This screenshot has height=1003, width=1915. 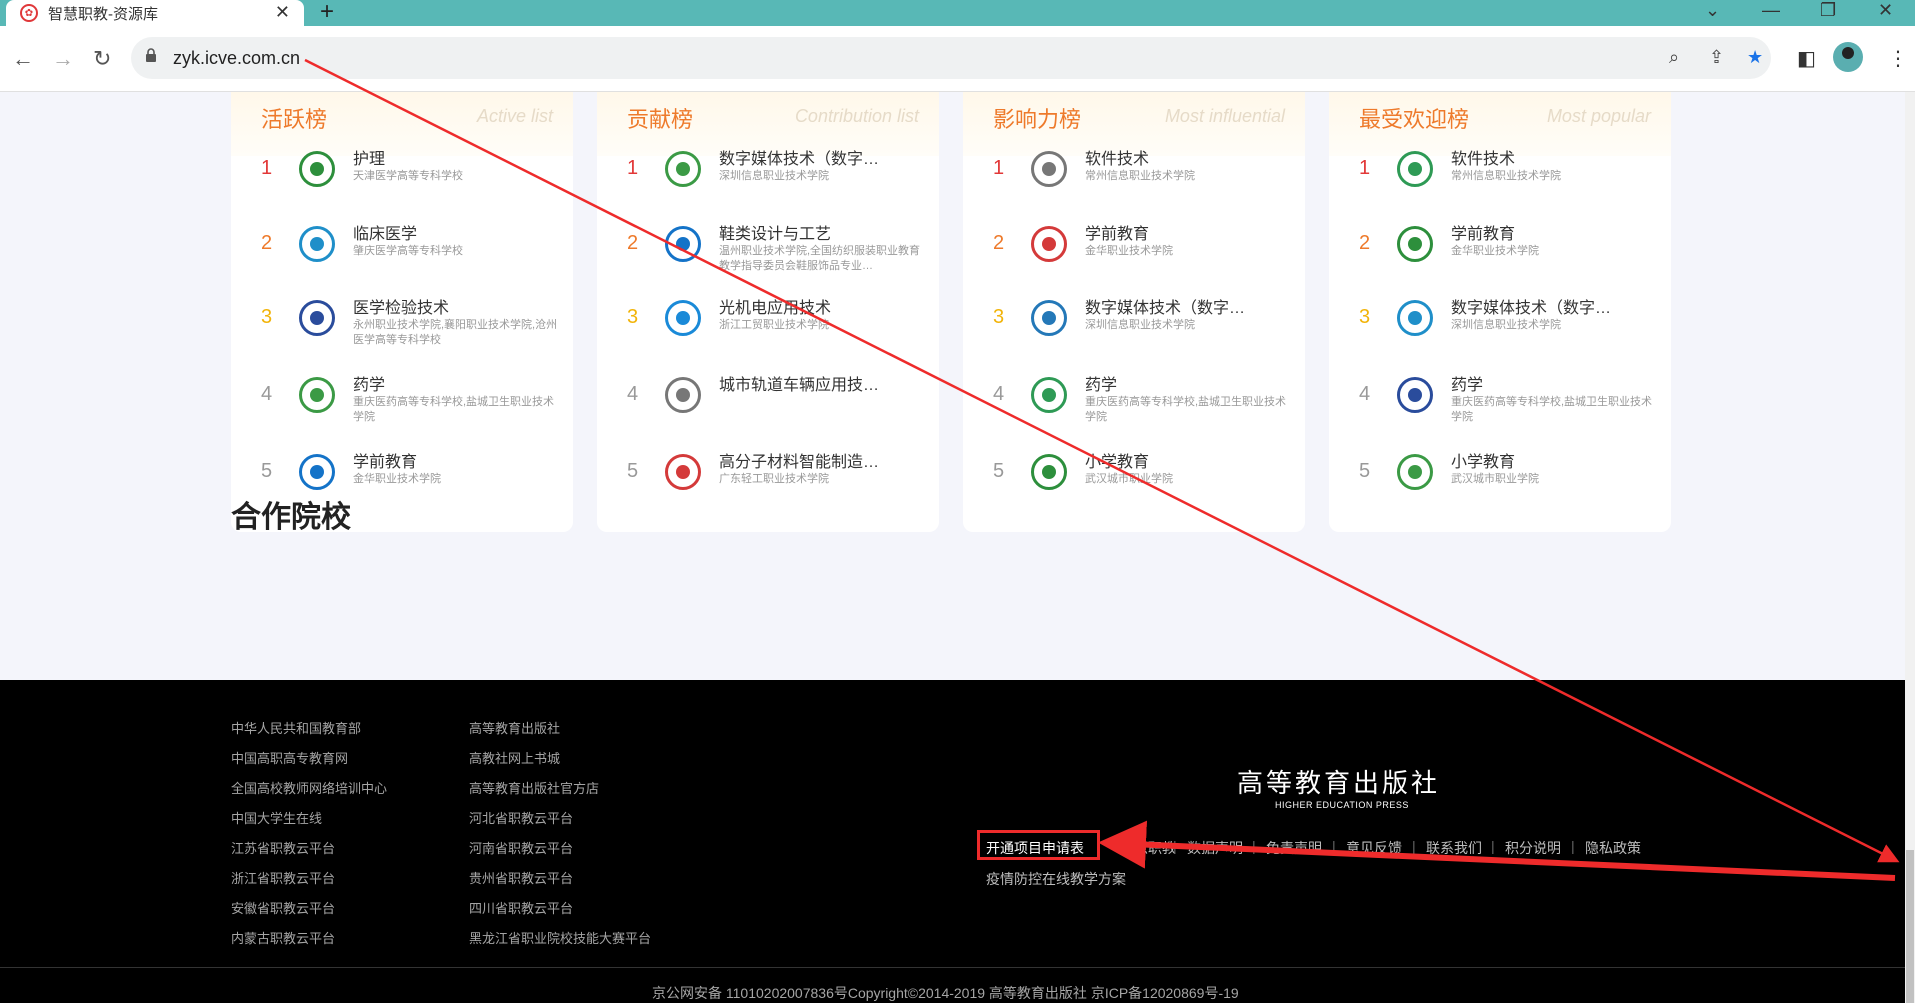 What do you see at coordinates (267, 394) in the screenshot?
I see `rank-number: 4` at bounding box center [267, 394].